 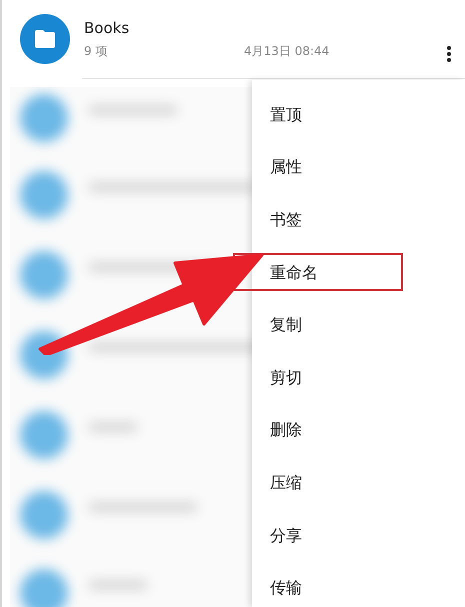 What do you see at coordinates (358, 584) in the screenshot?
I see `menu-item: 传输` at bounding box center [358, 584].